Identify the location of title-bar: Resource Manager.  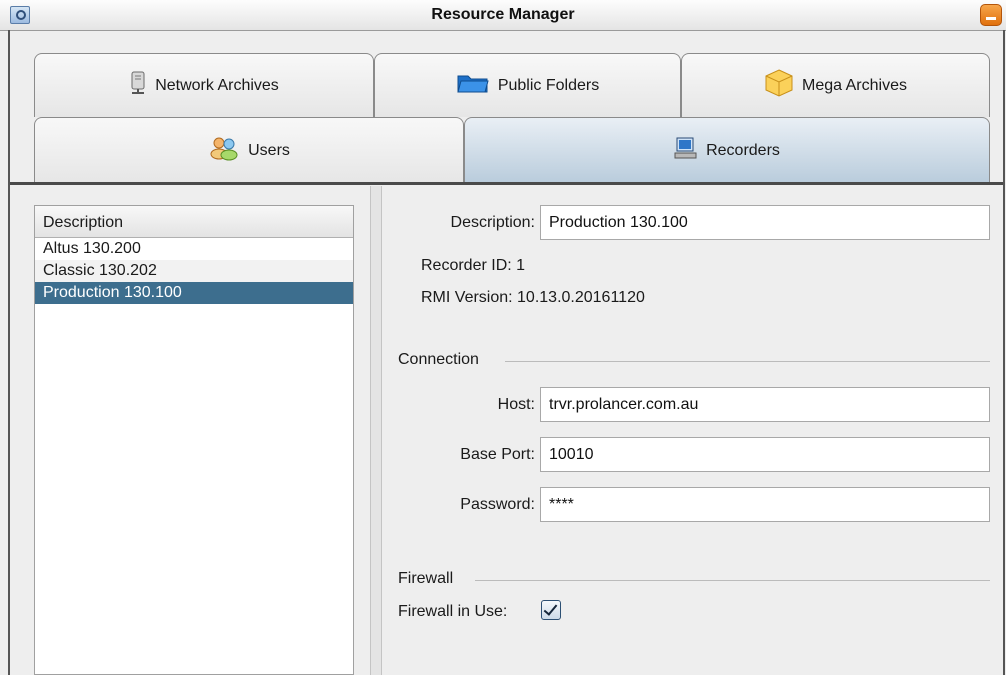
(503, 15).